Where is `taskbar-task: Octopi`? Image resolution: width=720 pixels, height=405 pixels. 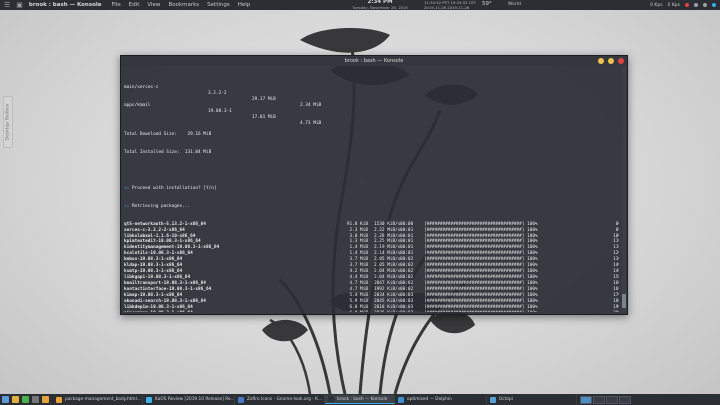 taskbar-task: Octopi is located at coordinates (532, 399).